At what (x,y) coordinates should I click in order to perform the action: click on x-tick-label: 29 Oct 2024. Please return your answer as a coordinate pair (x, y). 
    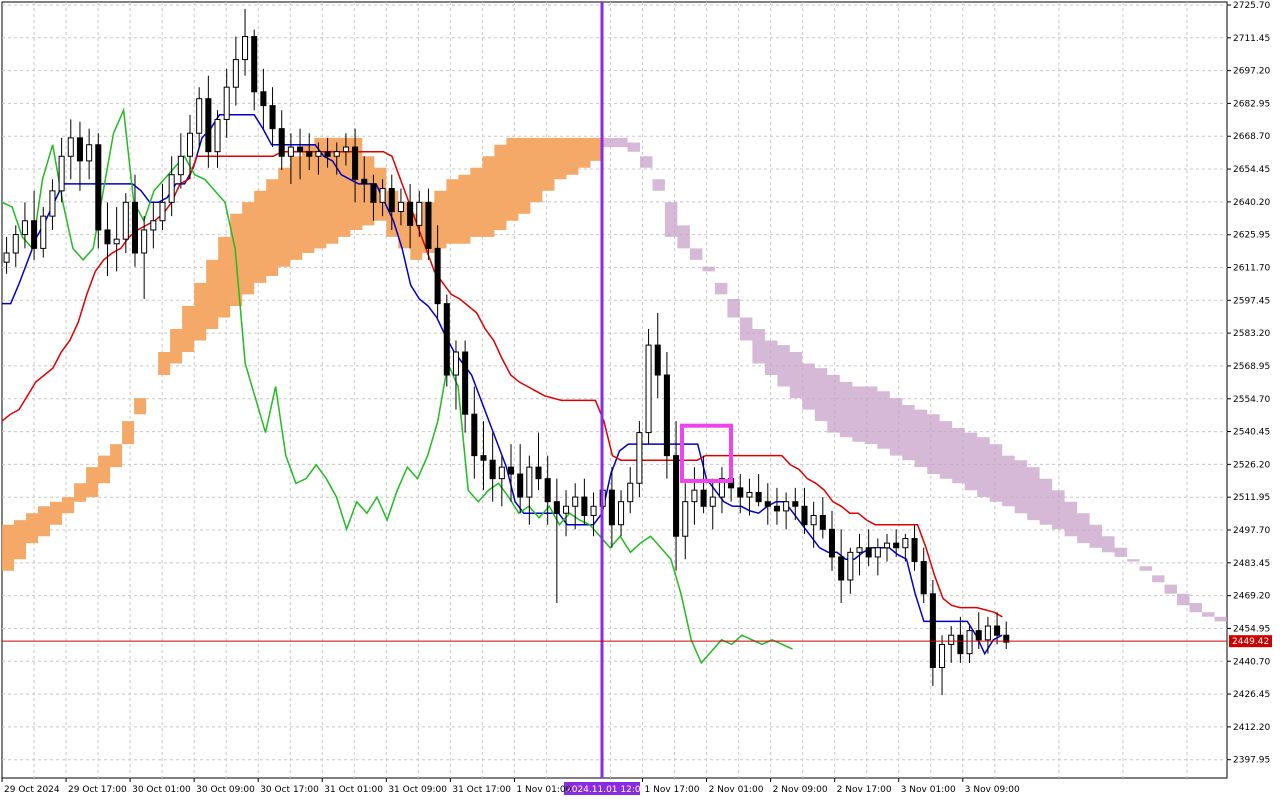
    Looking at the image, I should click on (32, 790).